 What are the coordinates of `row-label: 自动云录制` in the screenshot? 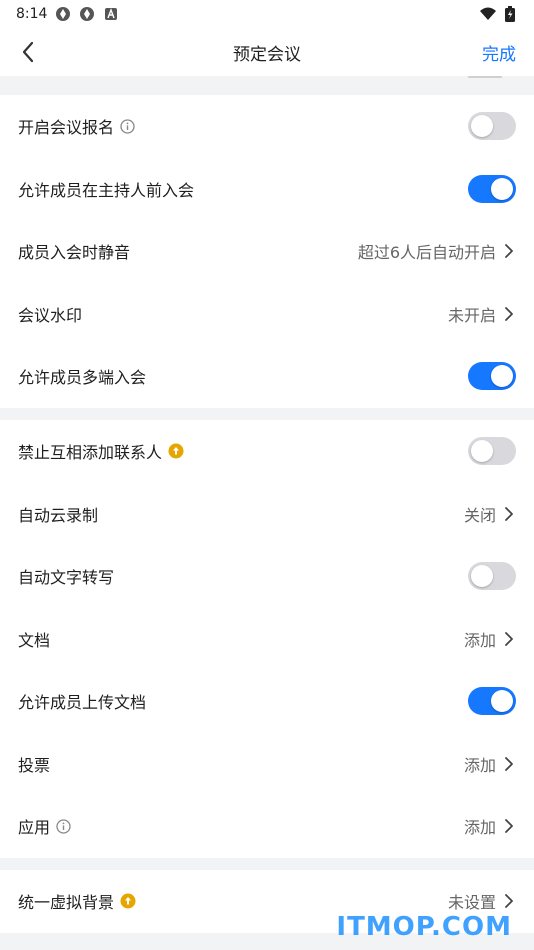 It's located at (58, 515).